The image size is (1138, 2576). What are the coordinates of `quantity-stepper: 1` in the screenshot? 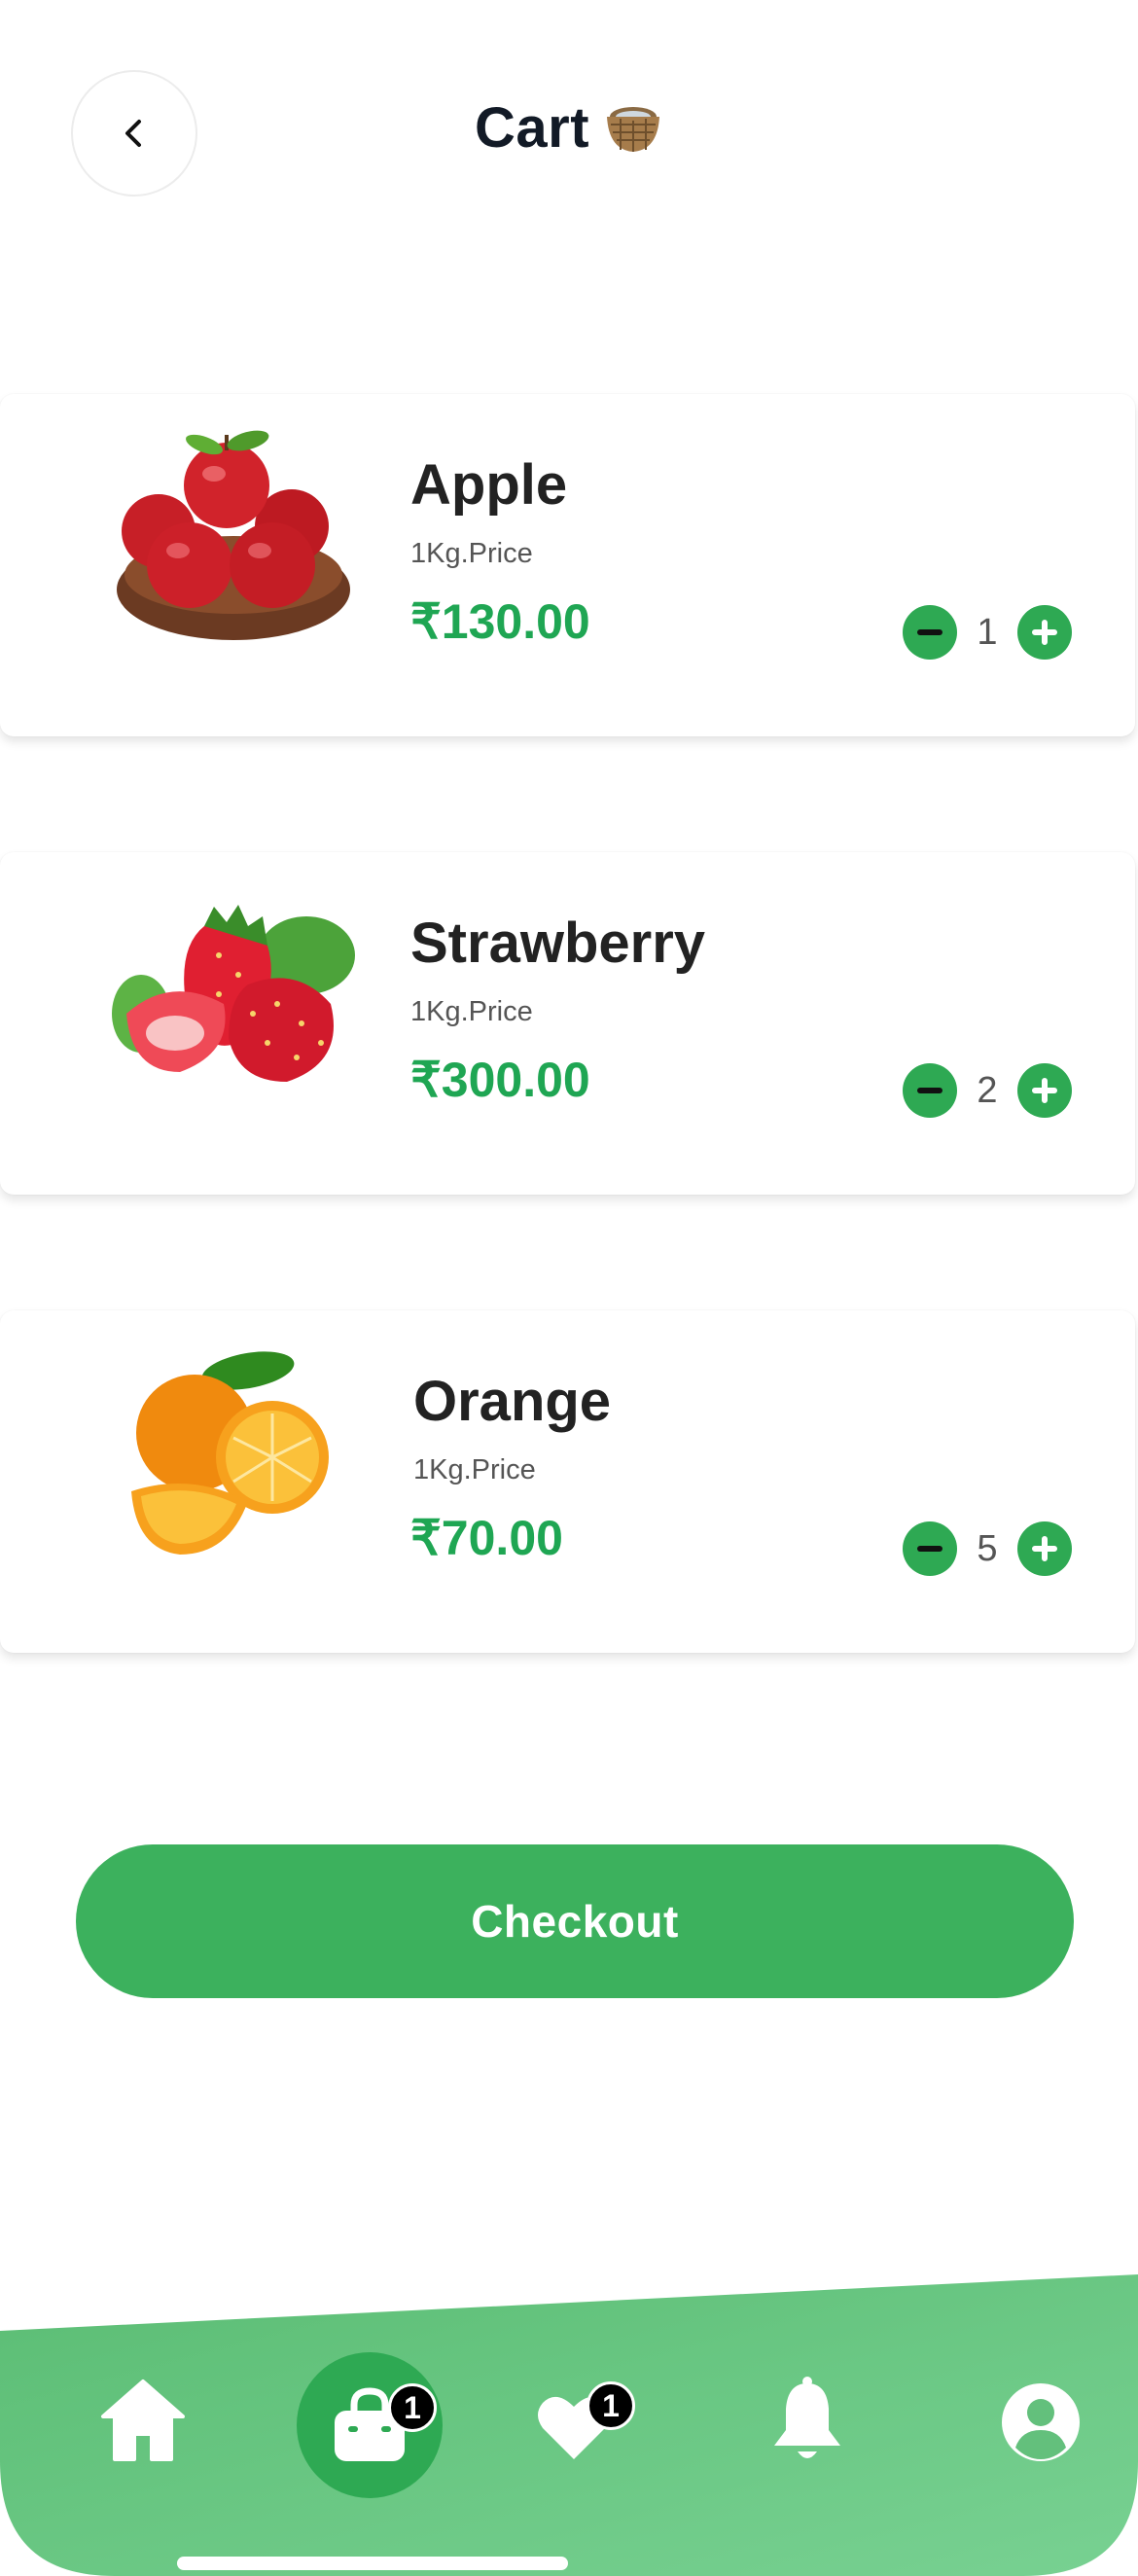 It's located at (987, 632).